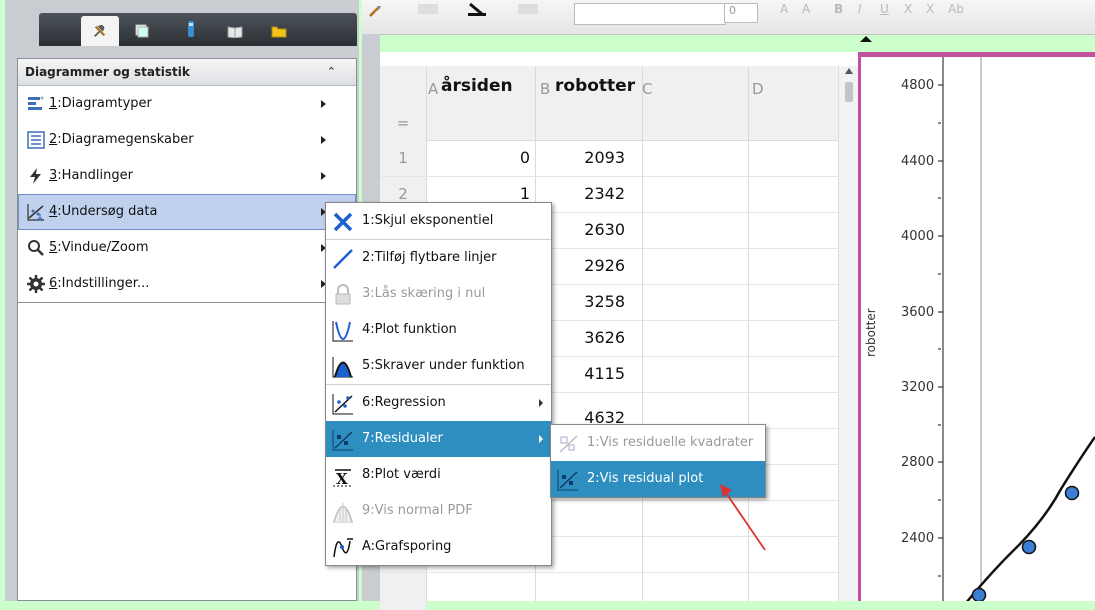 The image size is (1095, 610). Describe the element at coordinates (595, 86) in the screenshot. I see `column-name-b: robotter` at that location.